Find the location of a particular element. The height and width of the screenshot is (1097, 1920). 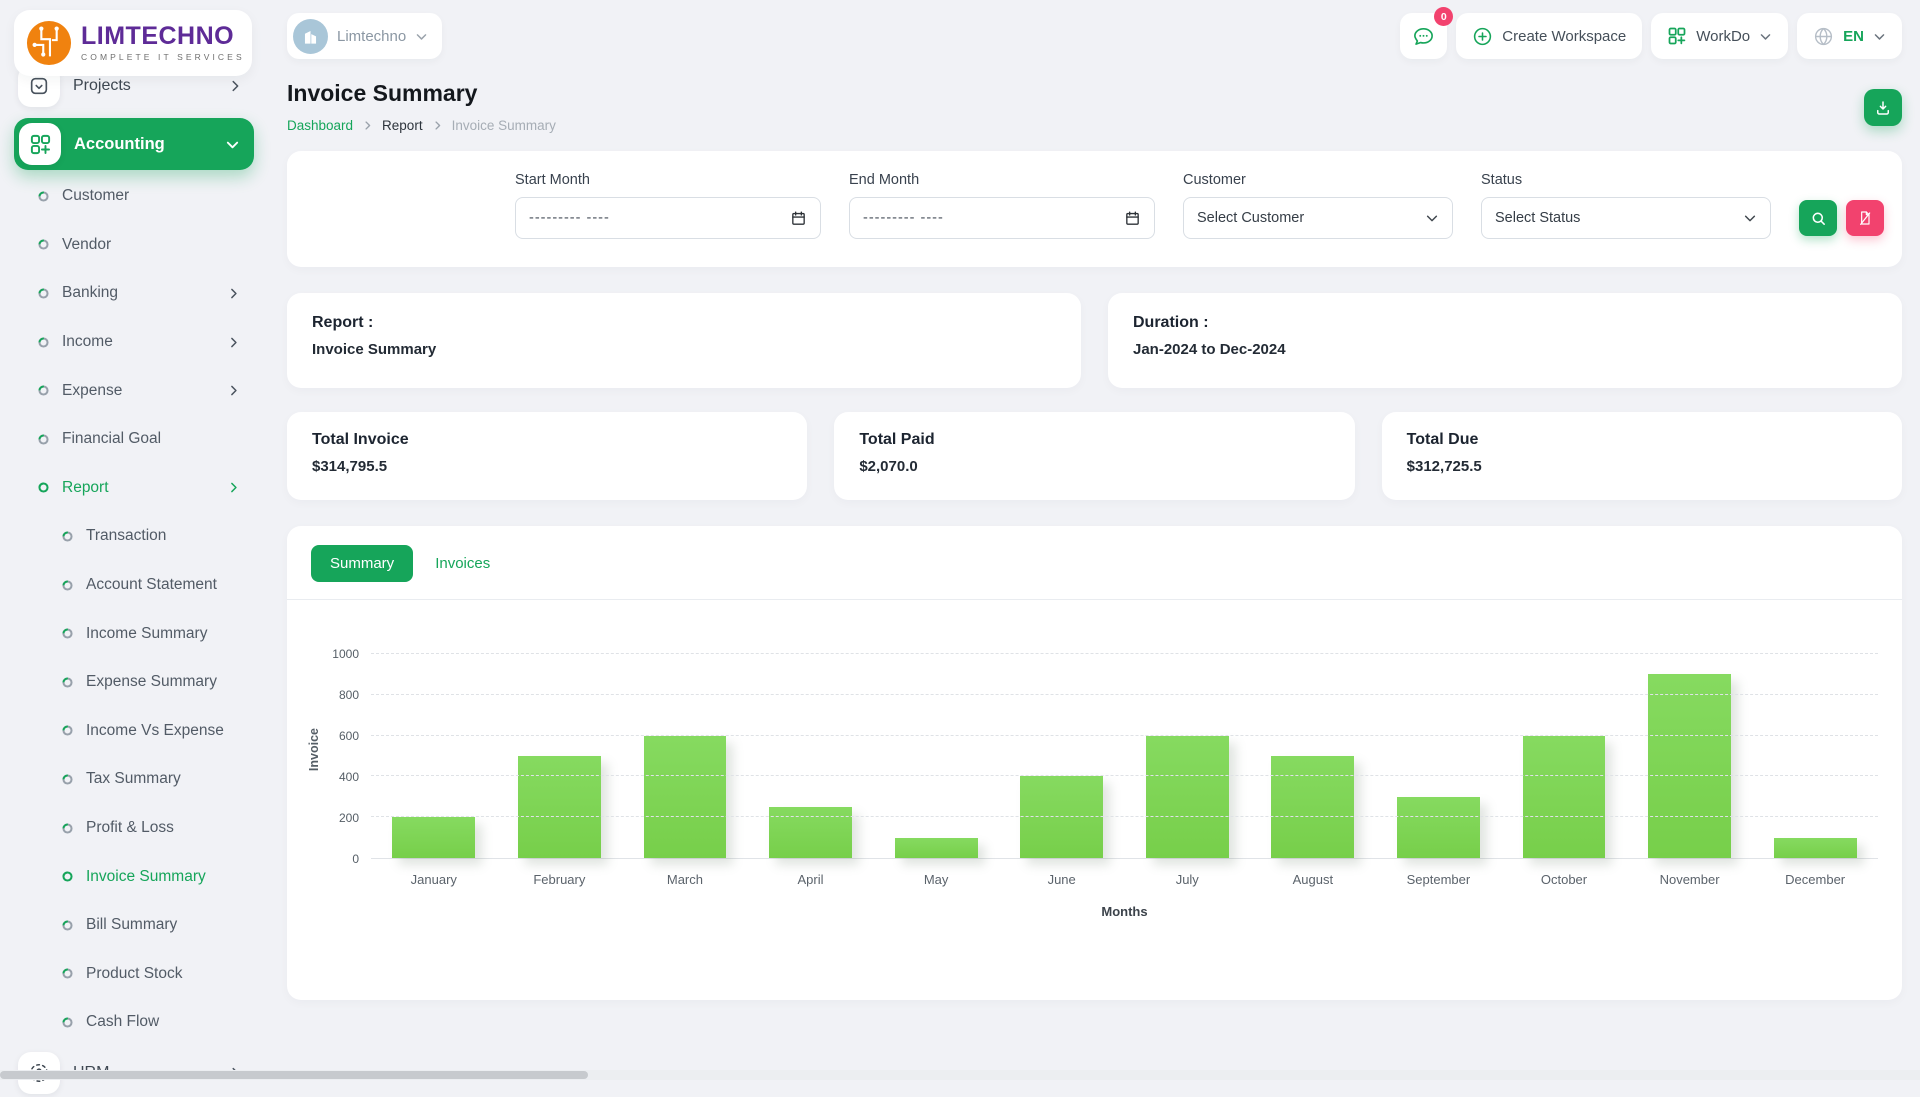

brand-name: LIMTECHNO is located at coordinates (158, 36).